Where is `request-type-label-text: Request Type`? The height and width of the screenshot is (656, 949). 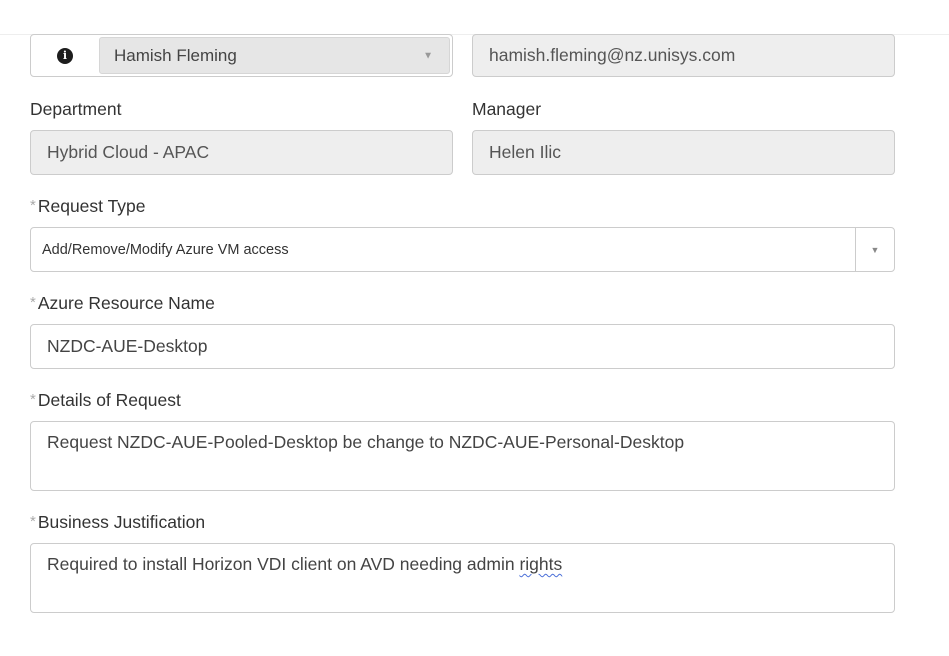 request-type-label-text: Request Type is located at coordinates (91, 206).